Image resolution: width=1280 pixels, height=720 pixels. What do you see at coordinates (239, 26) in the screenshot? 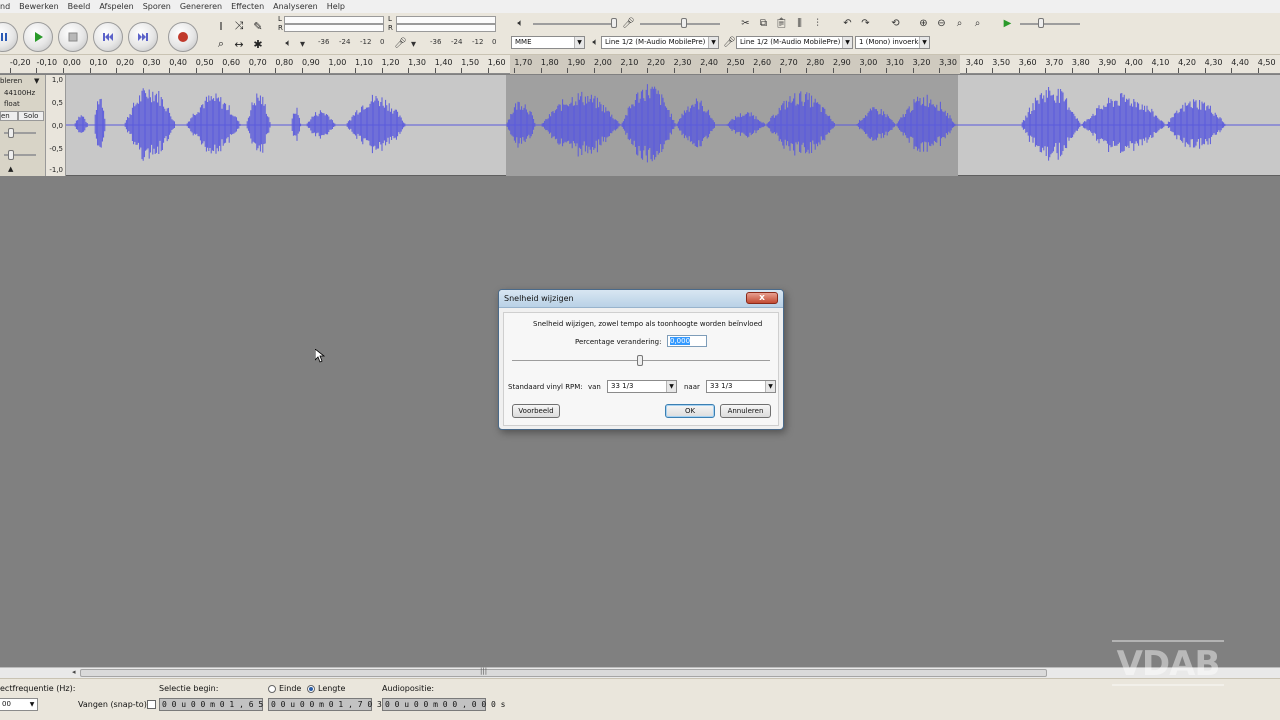
I see `envelope-tool-icon: ⤨` at bounding box center [239, 26].